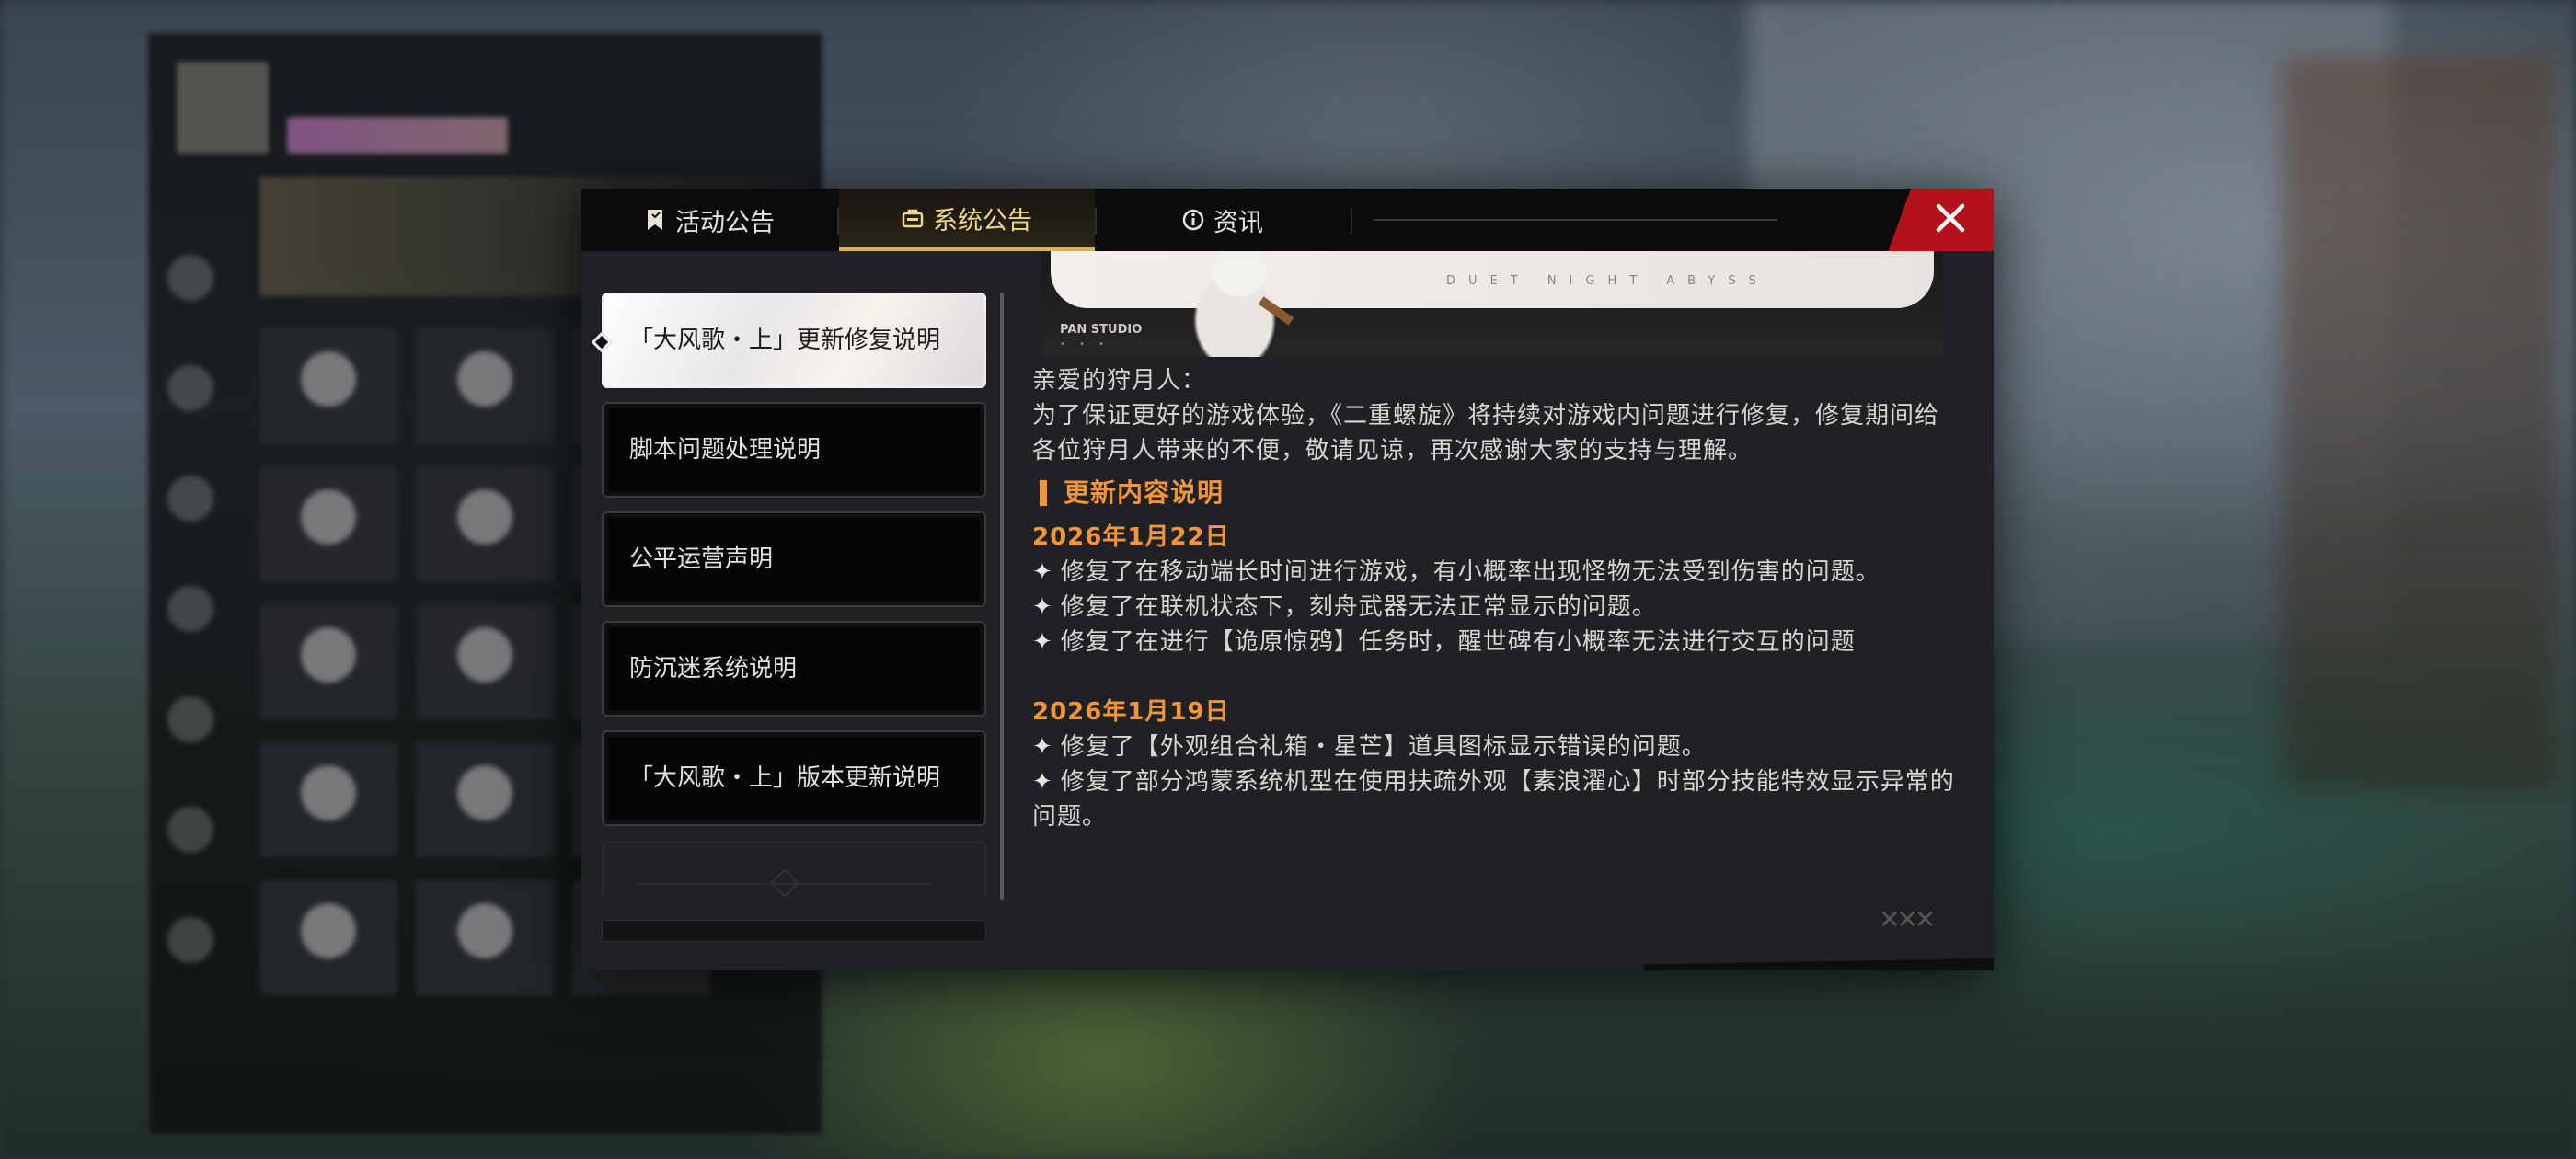  I want to click on fix-item: ✦ 修复了在联机状态下，刻舟武器无法正常显示的问题。, so click(1344, 607).